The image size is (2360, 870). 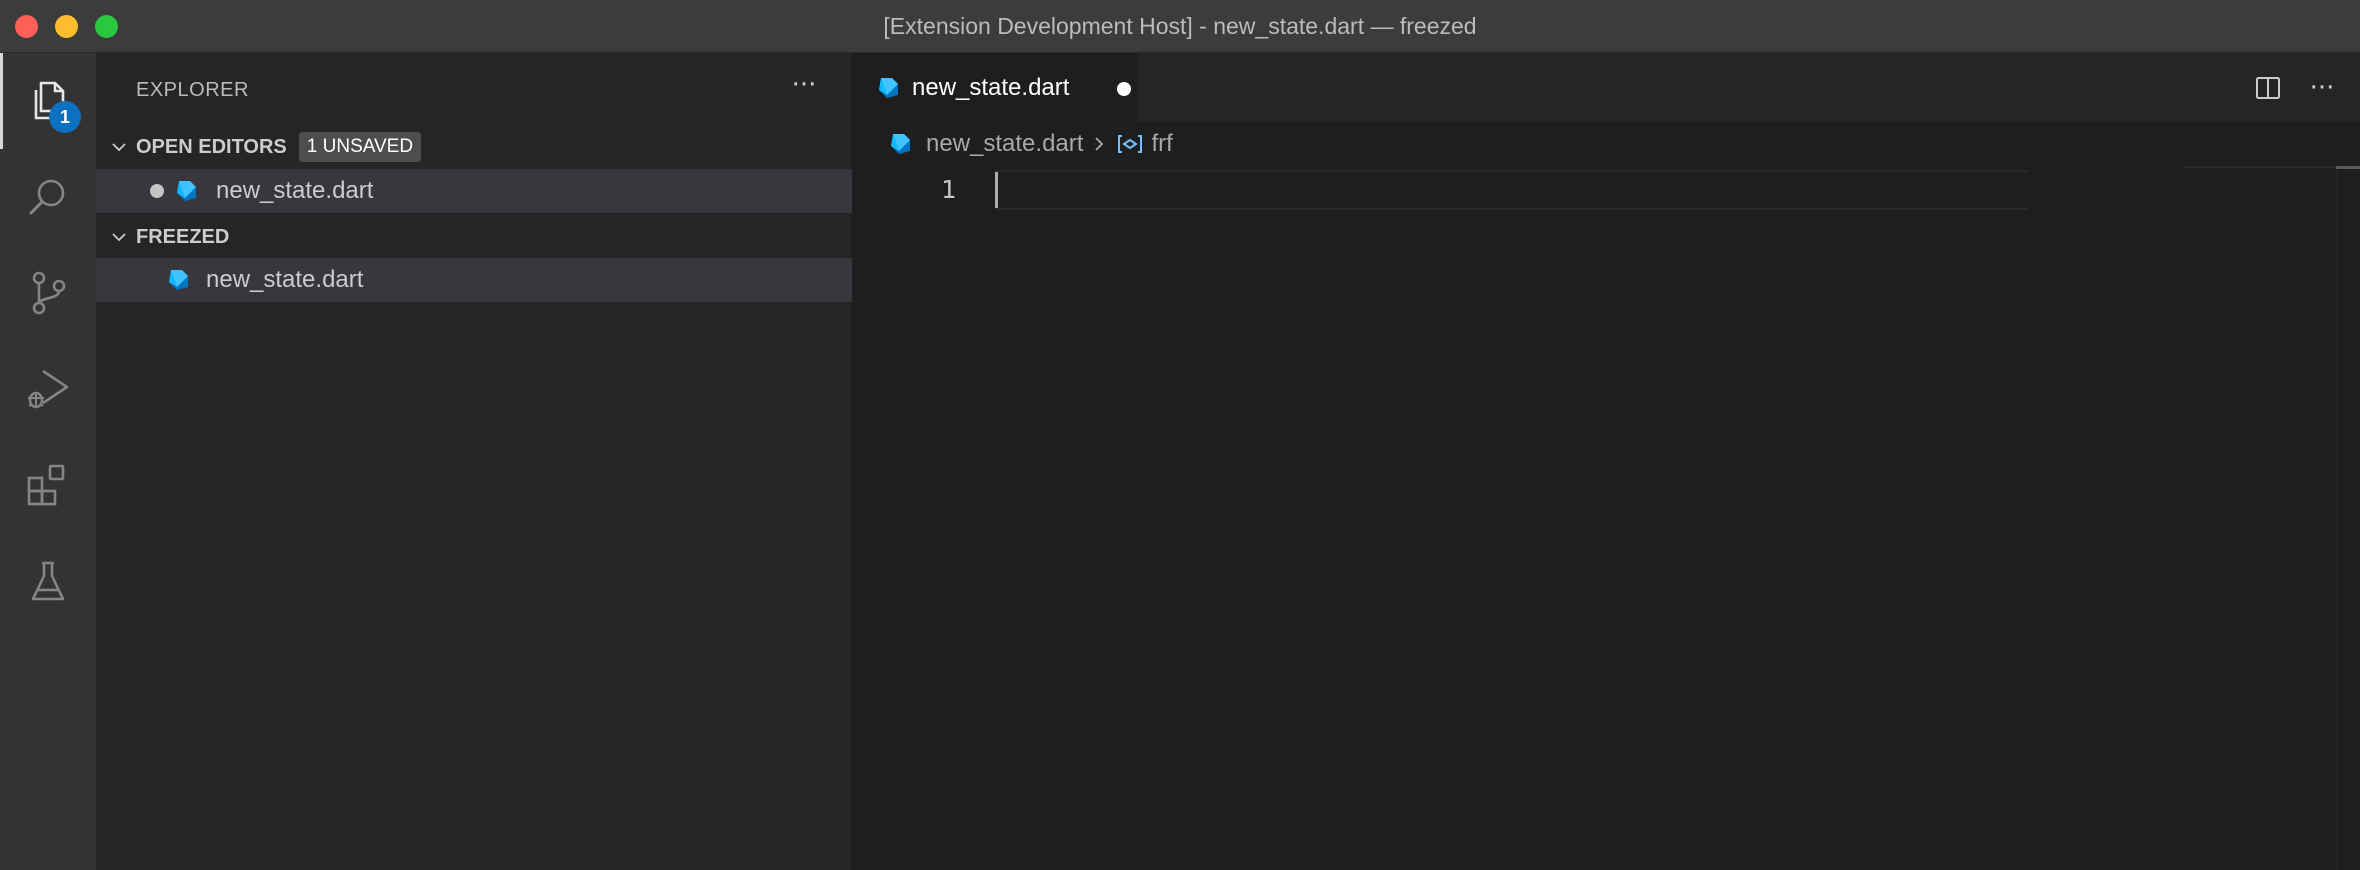 What do you see at coordinates (183, 236) in the screenshot?
I see `workspace-label: FREEZED` at bounding box center [183, 236].